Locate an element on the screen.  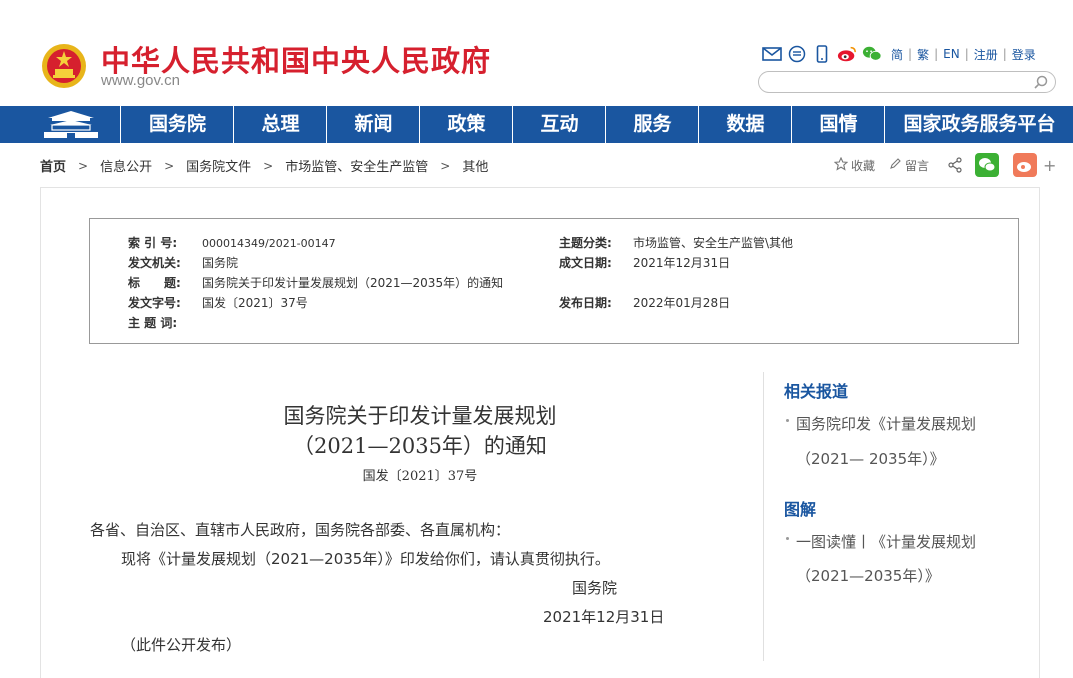
meta-value: 市场监管、安全生产监管\其他 is located at coordinates (713, 243).